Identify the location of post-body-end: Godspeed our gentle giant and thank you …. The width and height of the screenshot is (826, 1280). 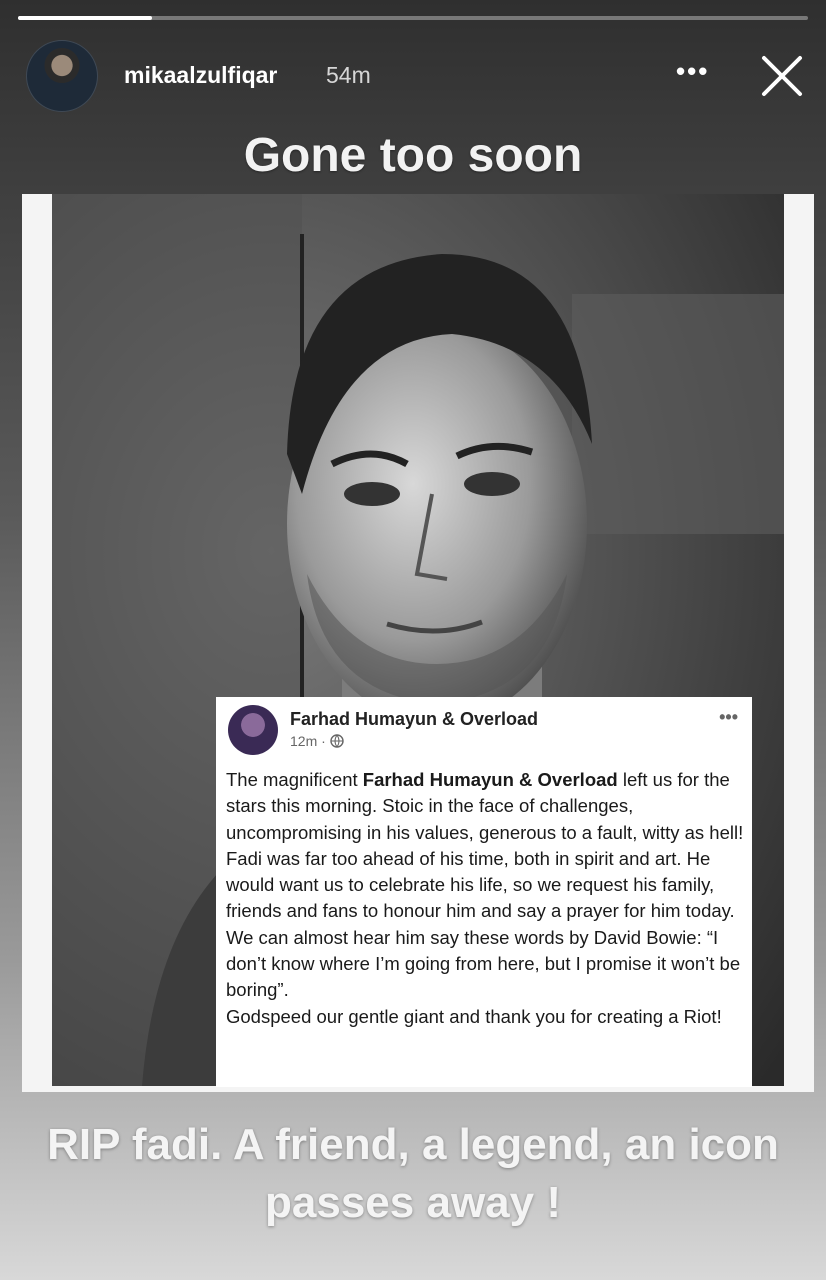
(474, 1016).